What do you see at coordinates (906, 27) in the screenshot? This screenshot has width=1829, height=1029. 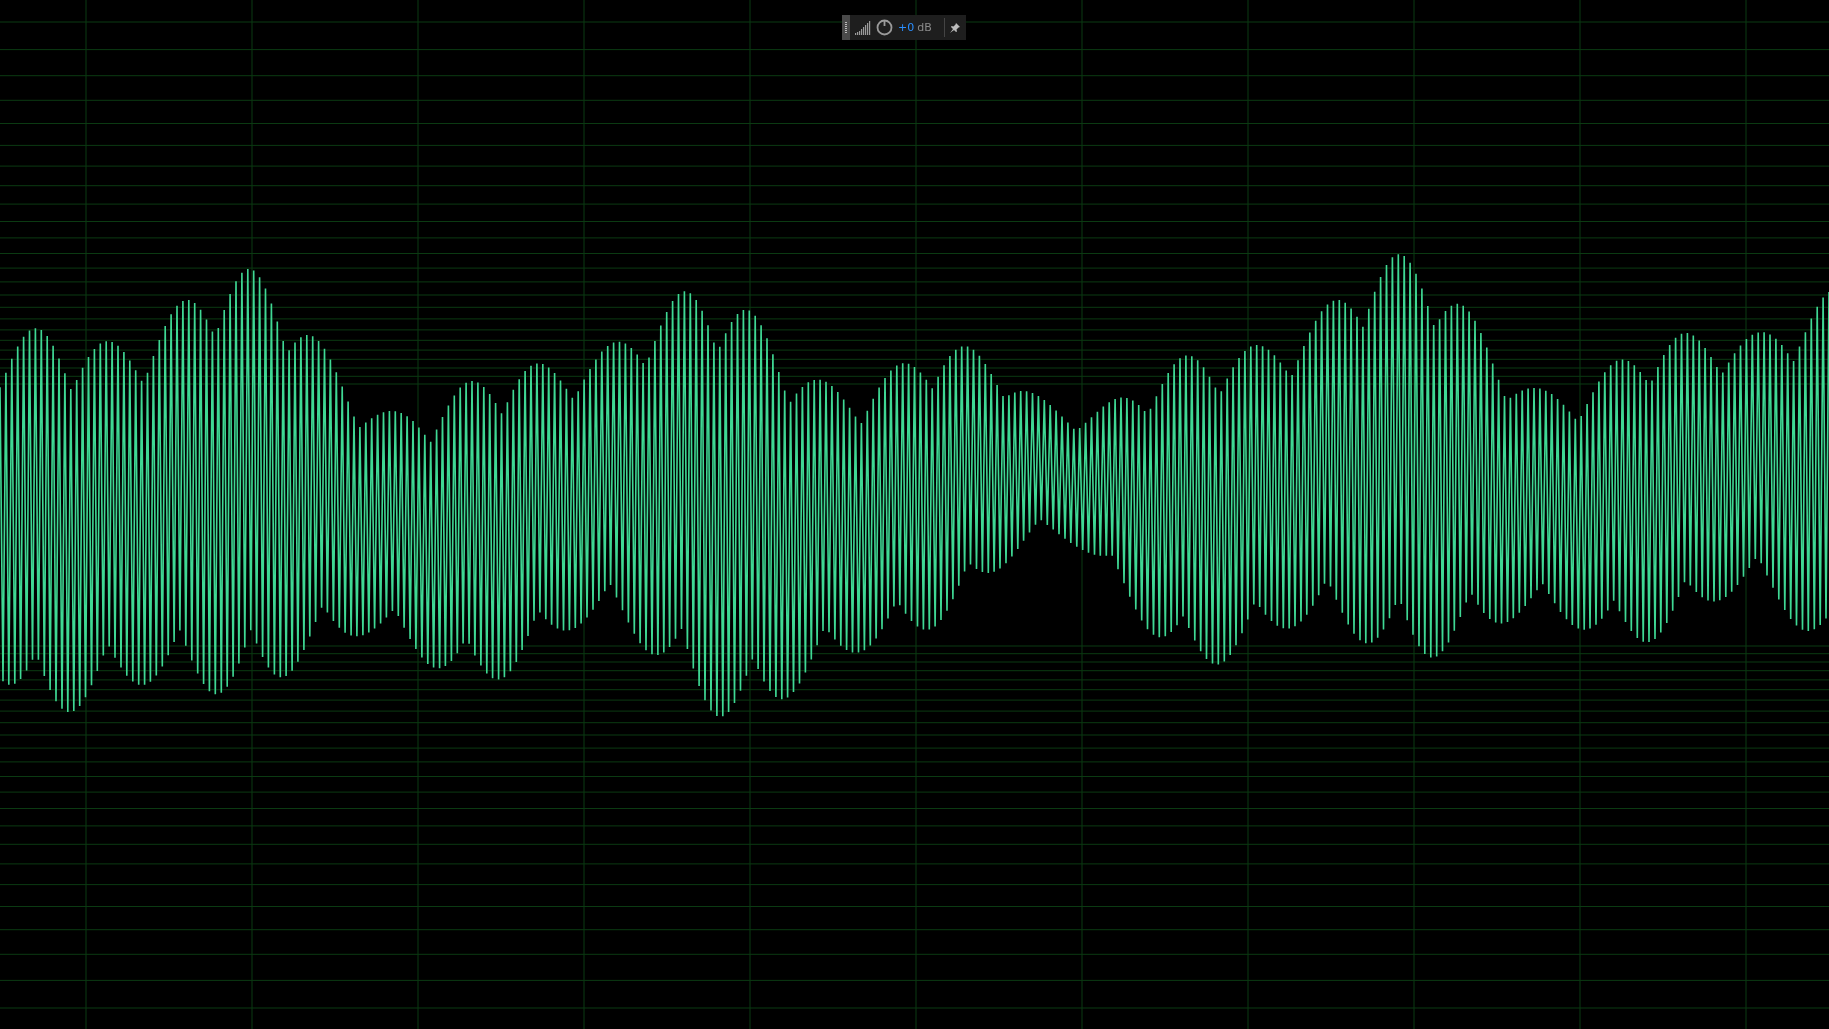 I see `gain-value: +0` at bounding box center [906, 27].